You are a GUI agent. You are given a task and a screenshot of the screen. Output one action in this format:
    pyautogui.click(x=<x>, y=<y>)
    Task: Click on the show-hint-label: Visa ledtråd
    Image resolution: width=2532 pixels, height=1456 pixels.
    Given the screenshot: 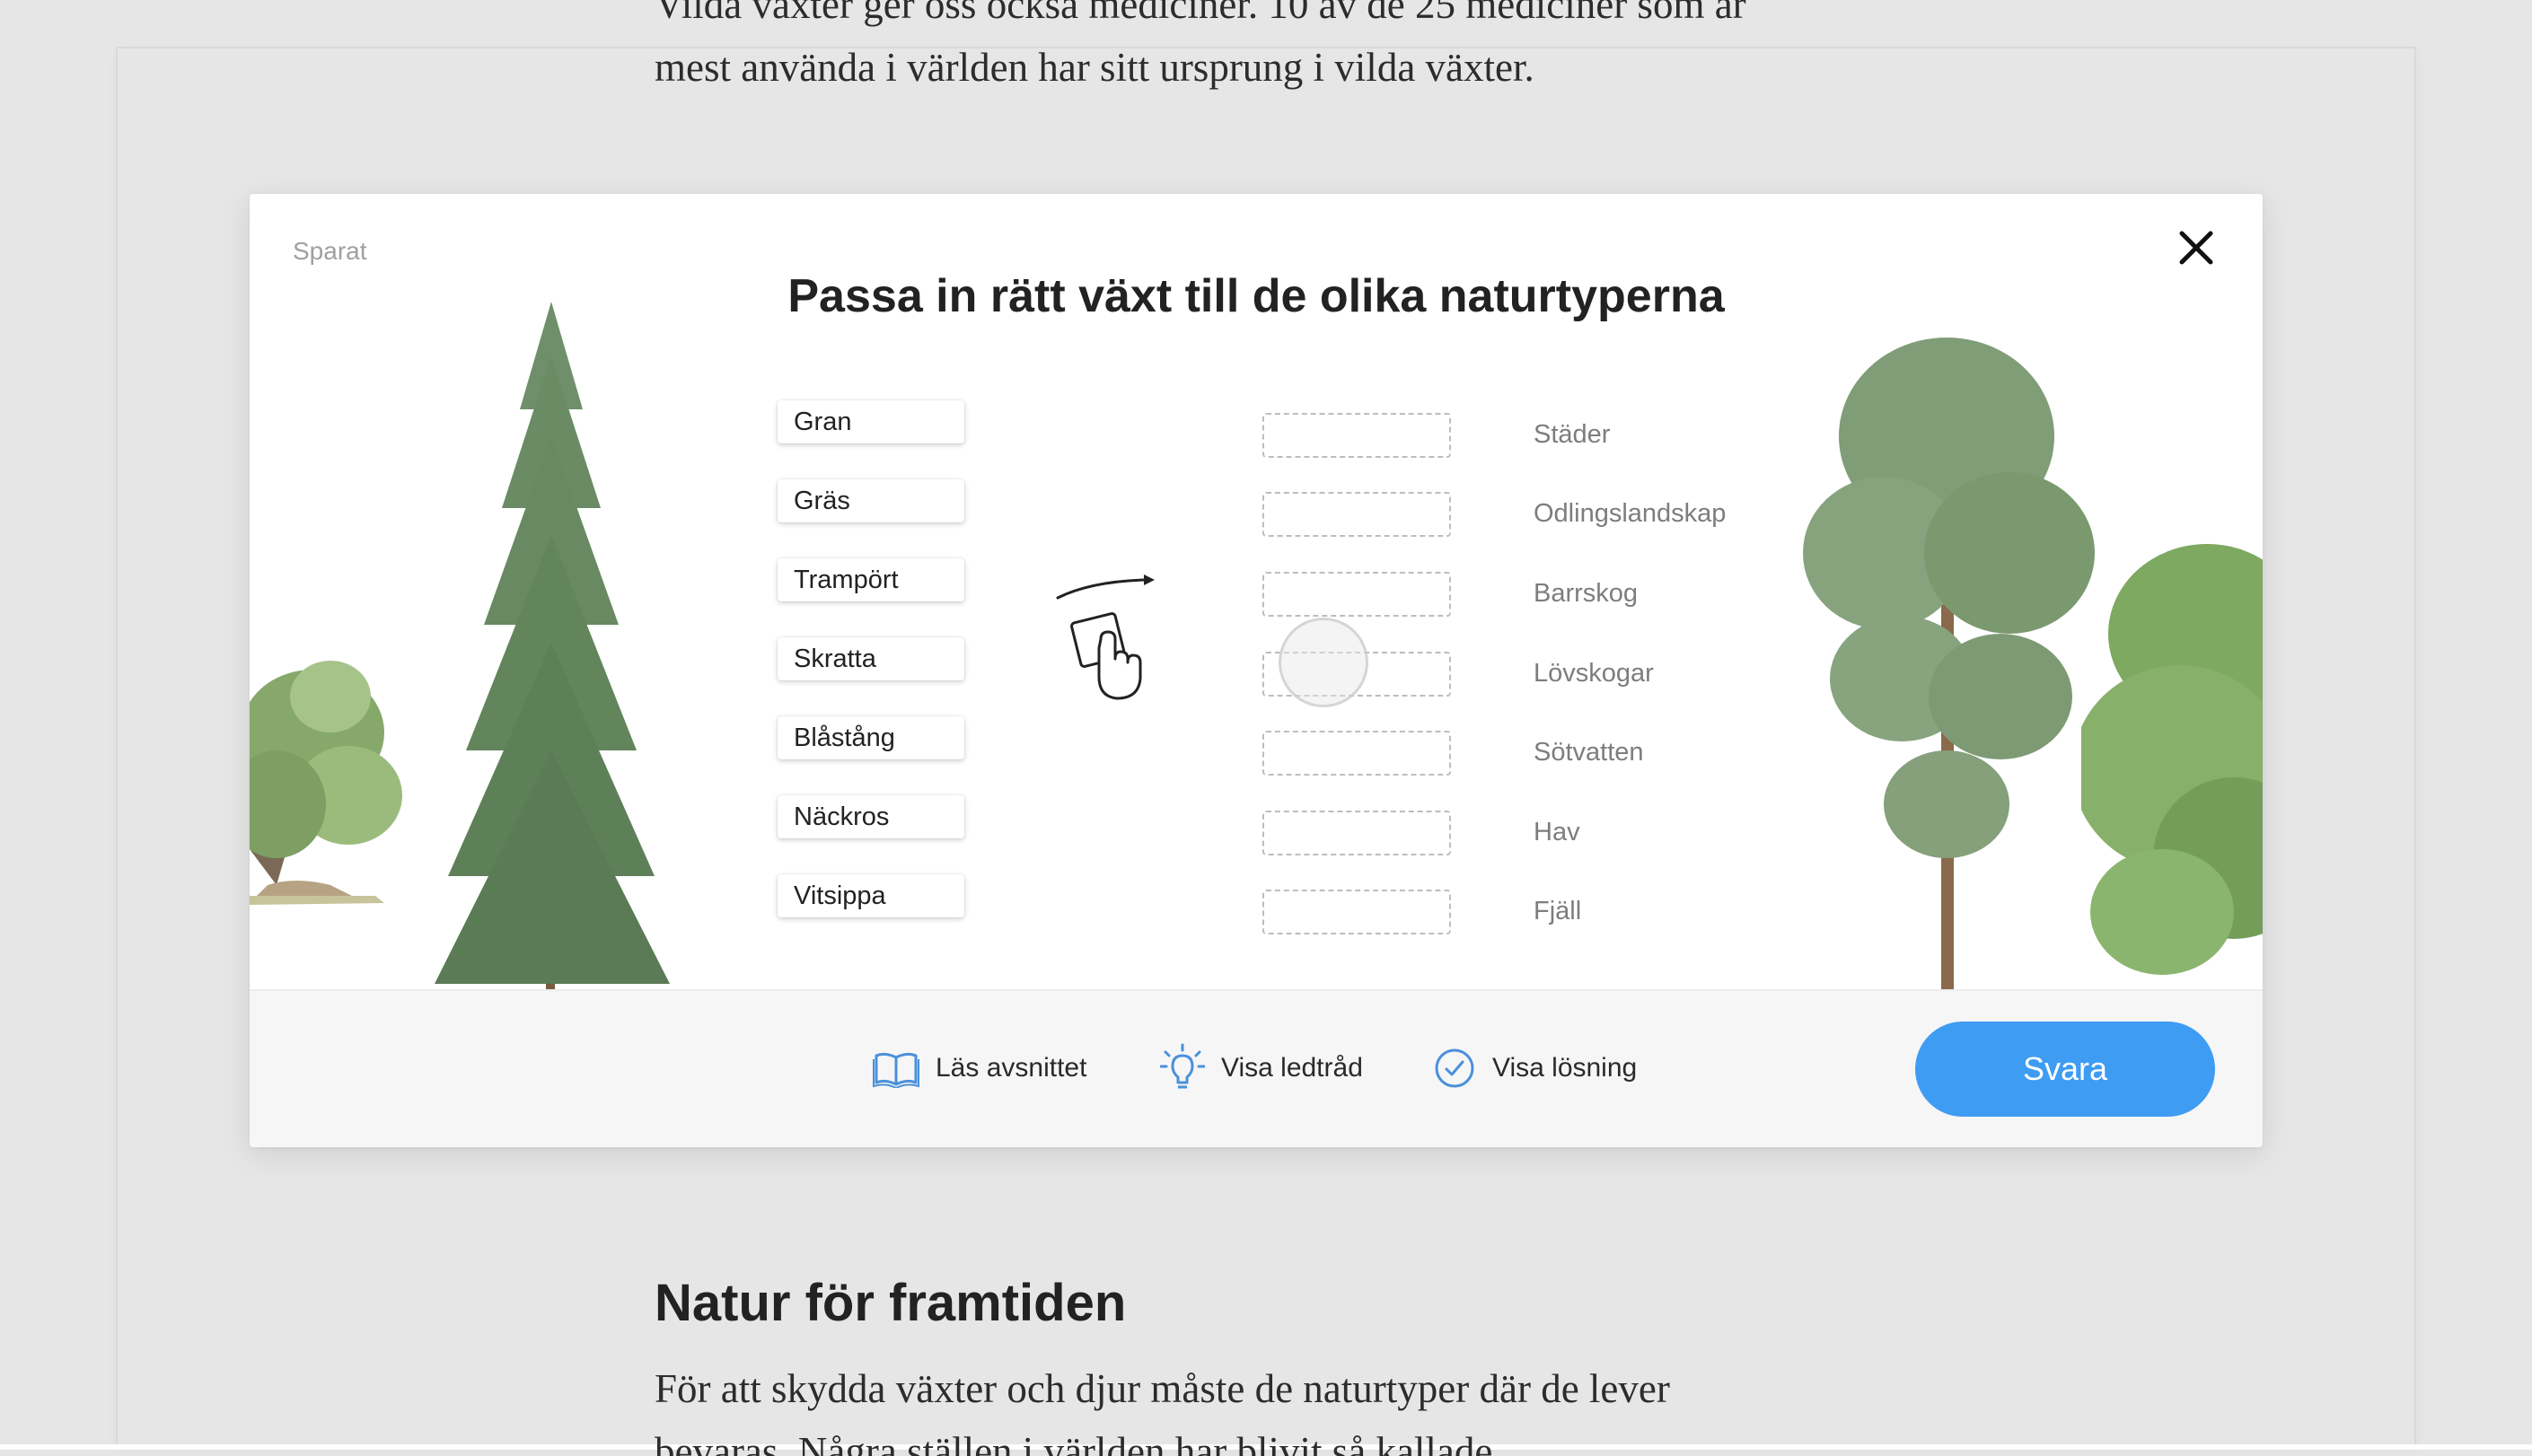 What is the action you would take?
    pyautogui.click(x=1292, y=1068)
    